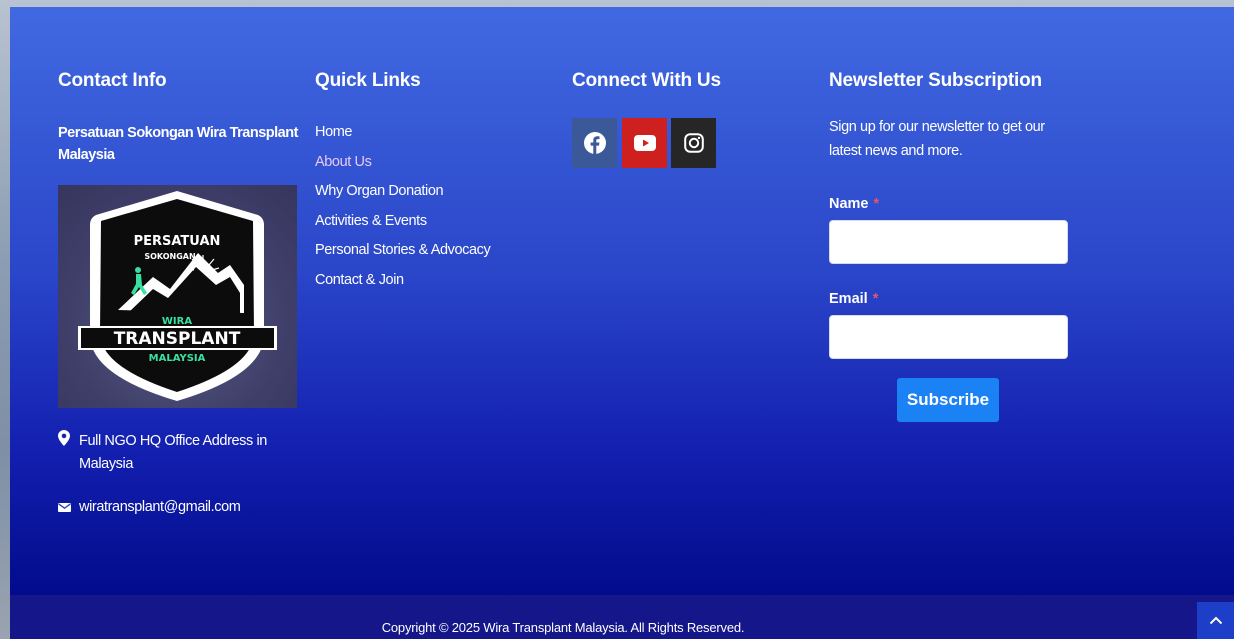 The height and width of the screenshot is (639, 1234). What do you see at coordinates (849, 204) in the screenshot?
I see `name-label-text: Name` at bounding box center [849, 204].